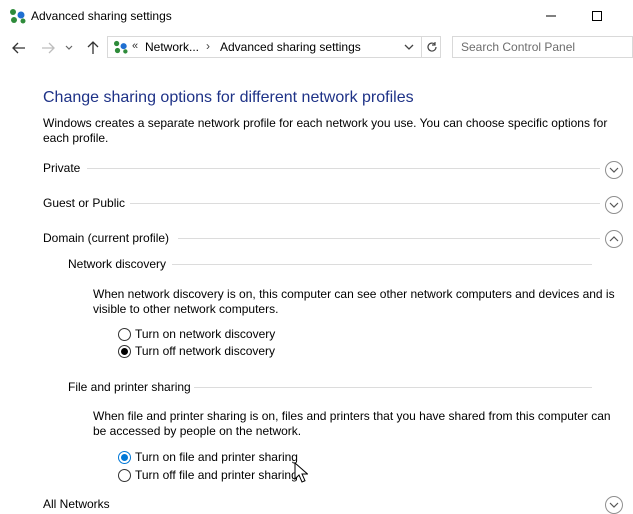  I want to click on profile-domain-label: Domain (current profile), so click(106, 238).